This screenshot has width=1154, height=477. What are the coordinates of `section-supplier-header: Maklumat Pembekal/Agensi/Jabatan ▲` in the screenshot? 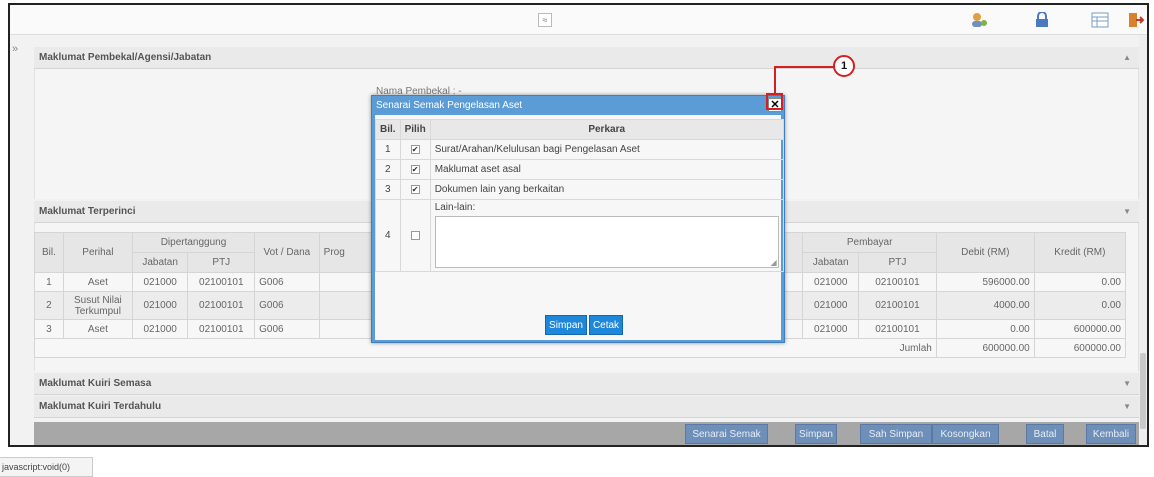 It's located at (586, 58).